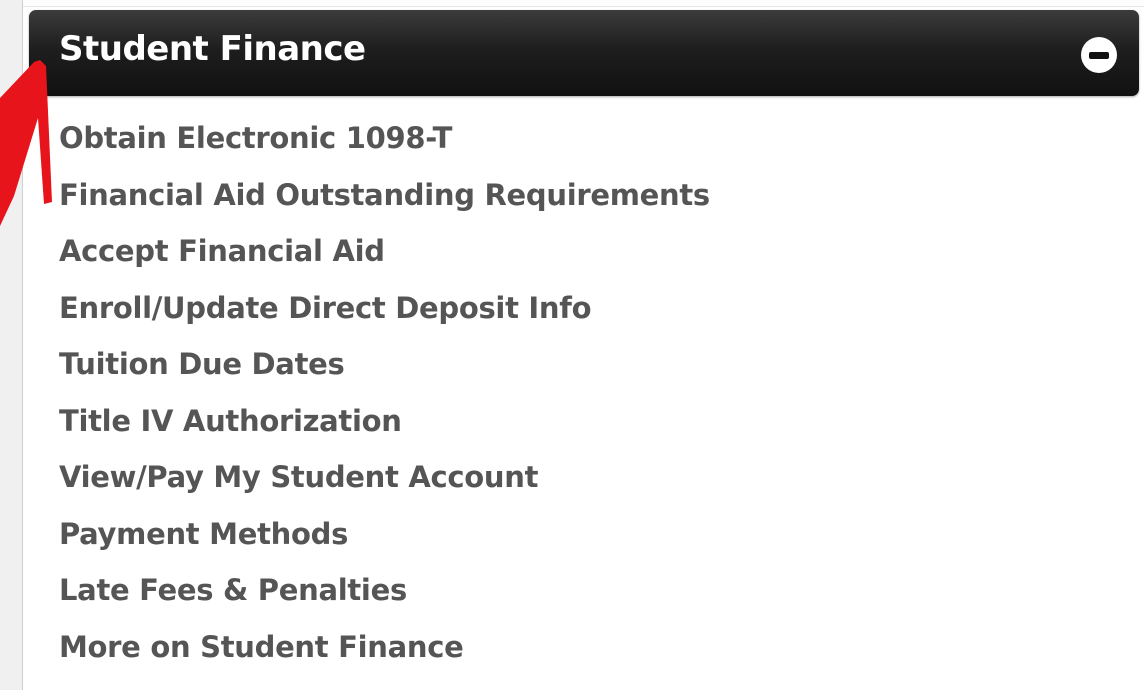 The width and height of the screenshot is (1144, 690). Describe the element at coordinates (230, 421) in the screenshot. I see `link-title-iv-authorization: Title IV Authorization` at that location.